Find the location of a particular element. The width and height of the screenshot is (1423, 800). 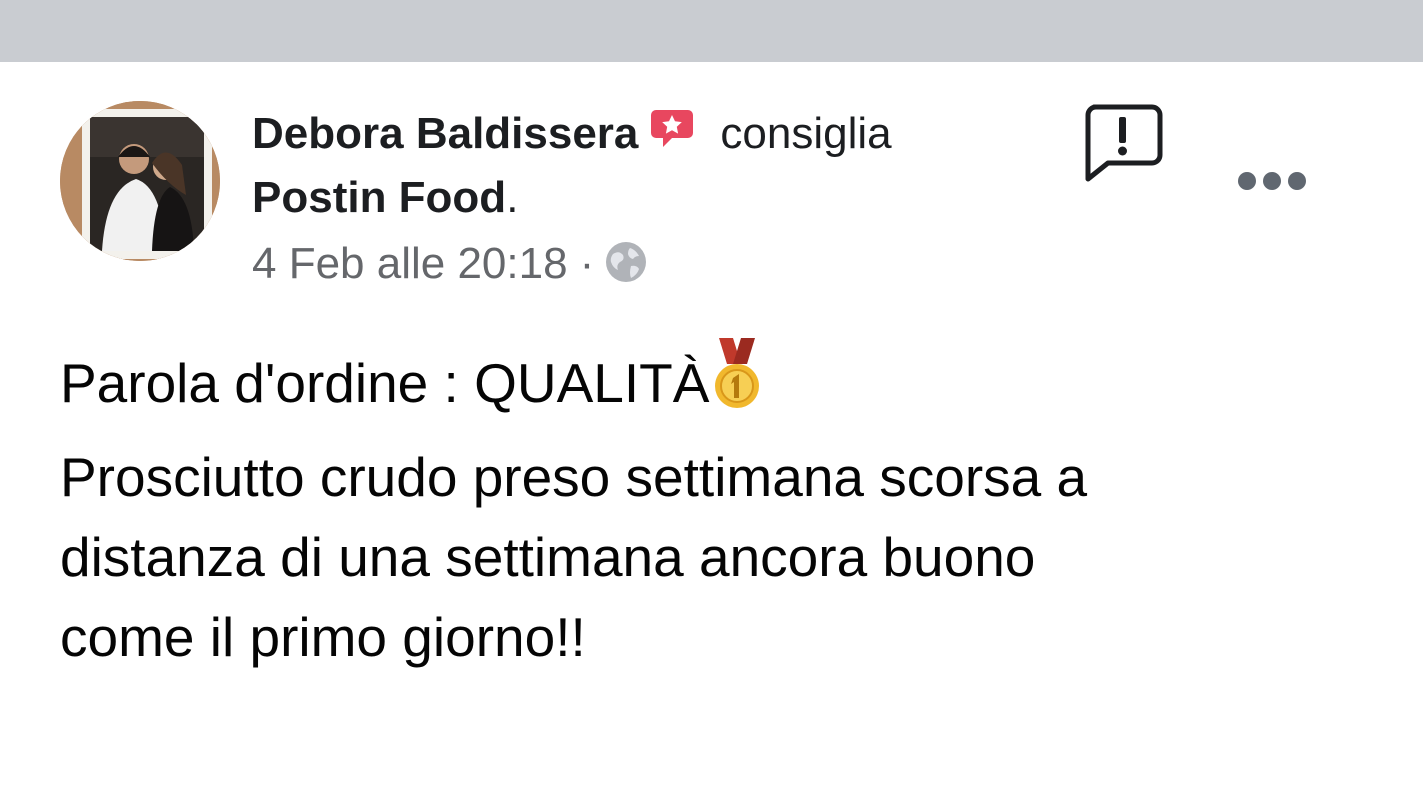

report-icon is located at coordinates (1123, 143).